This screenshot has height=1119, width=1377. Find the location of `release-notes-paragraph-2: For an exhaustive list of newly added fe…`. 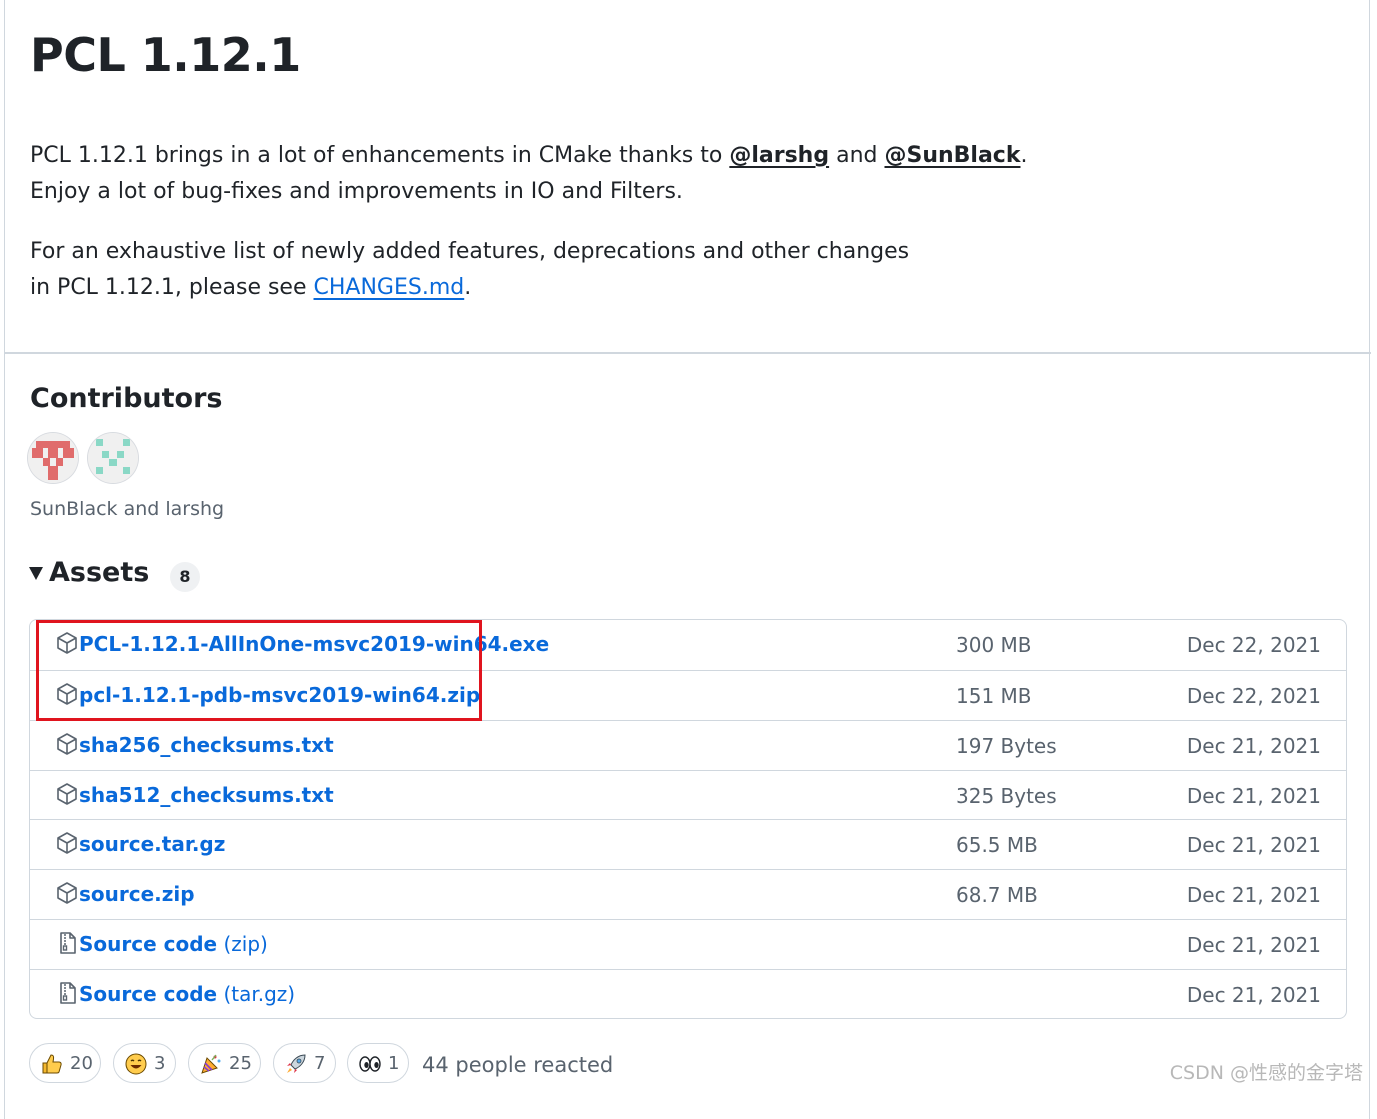

release-notes-paragraph-2: For an exhaustive list of newly added fe… is located at coordinates (469, 270).